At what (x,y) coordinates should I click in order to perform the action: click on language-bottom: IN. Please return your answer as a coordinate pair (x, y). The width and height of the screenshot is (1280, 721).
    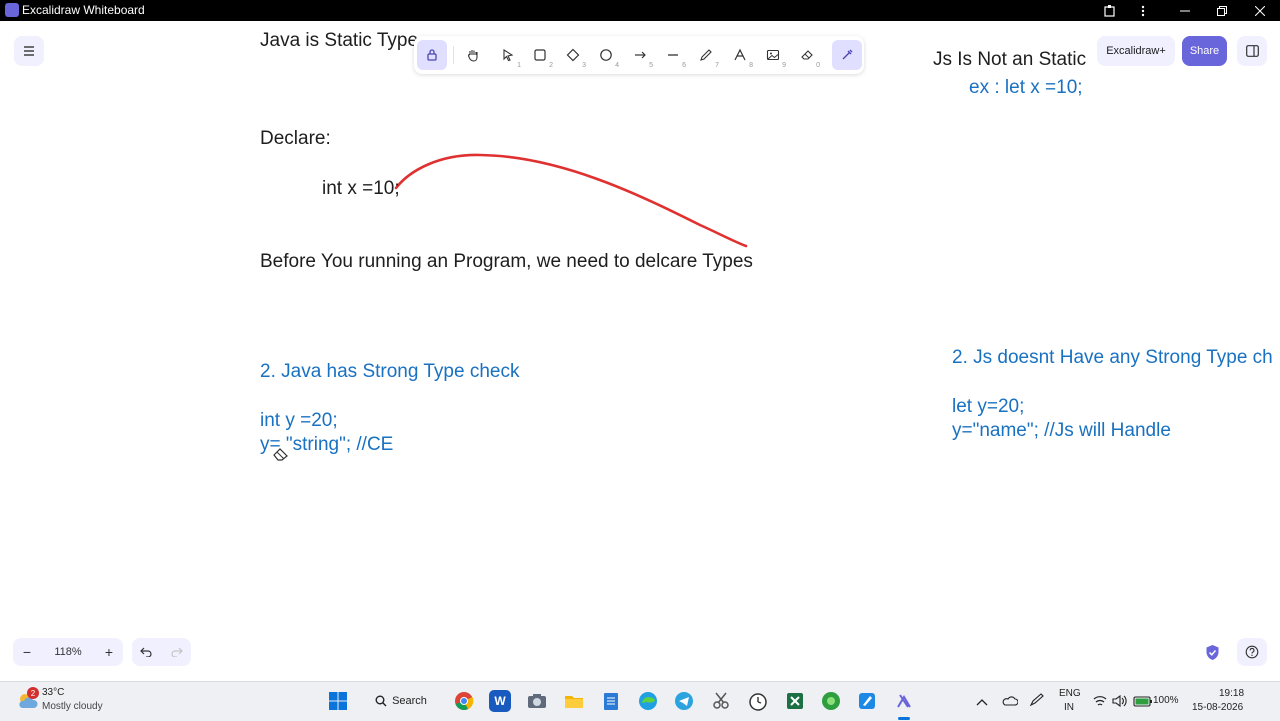
    Looking at the image, I should click on (1069, 707).